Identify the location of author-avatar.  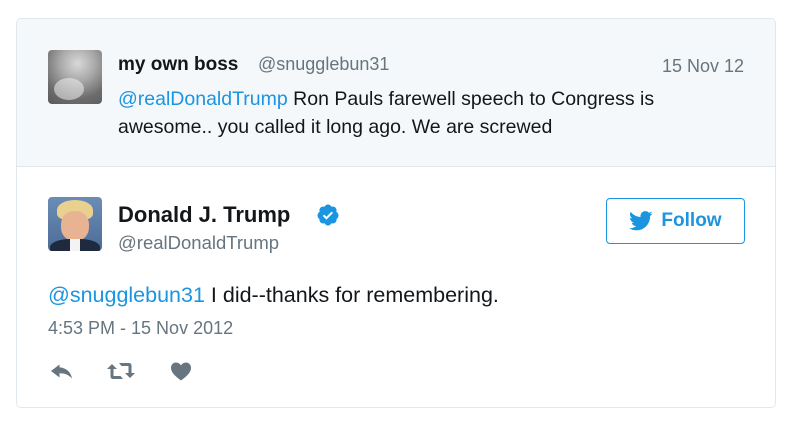
(75, 224).